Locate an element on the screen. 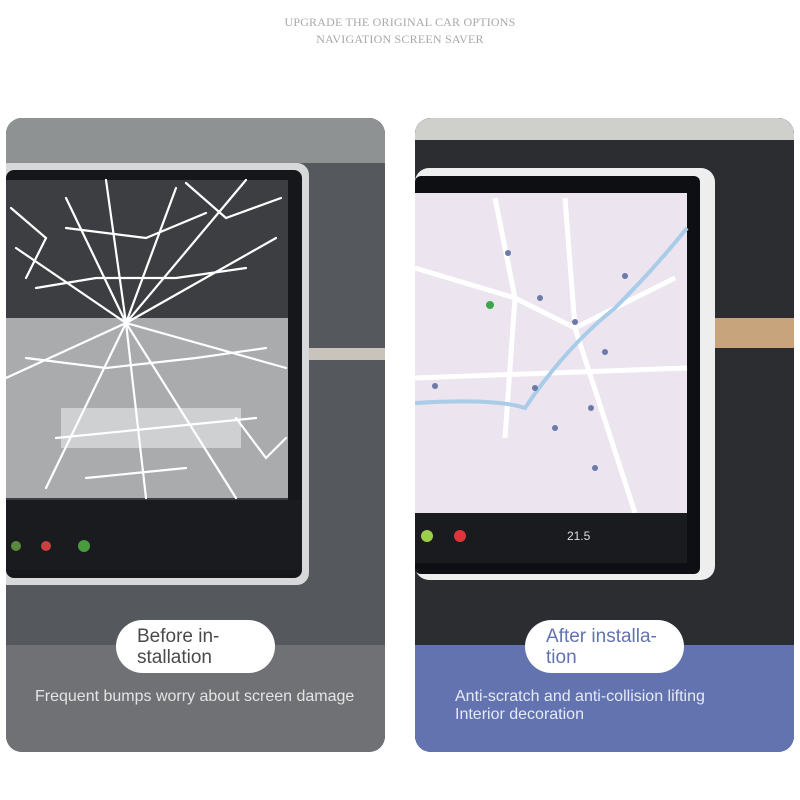 This screenshot has width=800, height=800. label-line-1: After installa- is located at coordinates (601, 636).